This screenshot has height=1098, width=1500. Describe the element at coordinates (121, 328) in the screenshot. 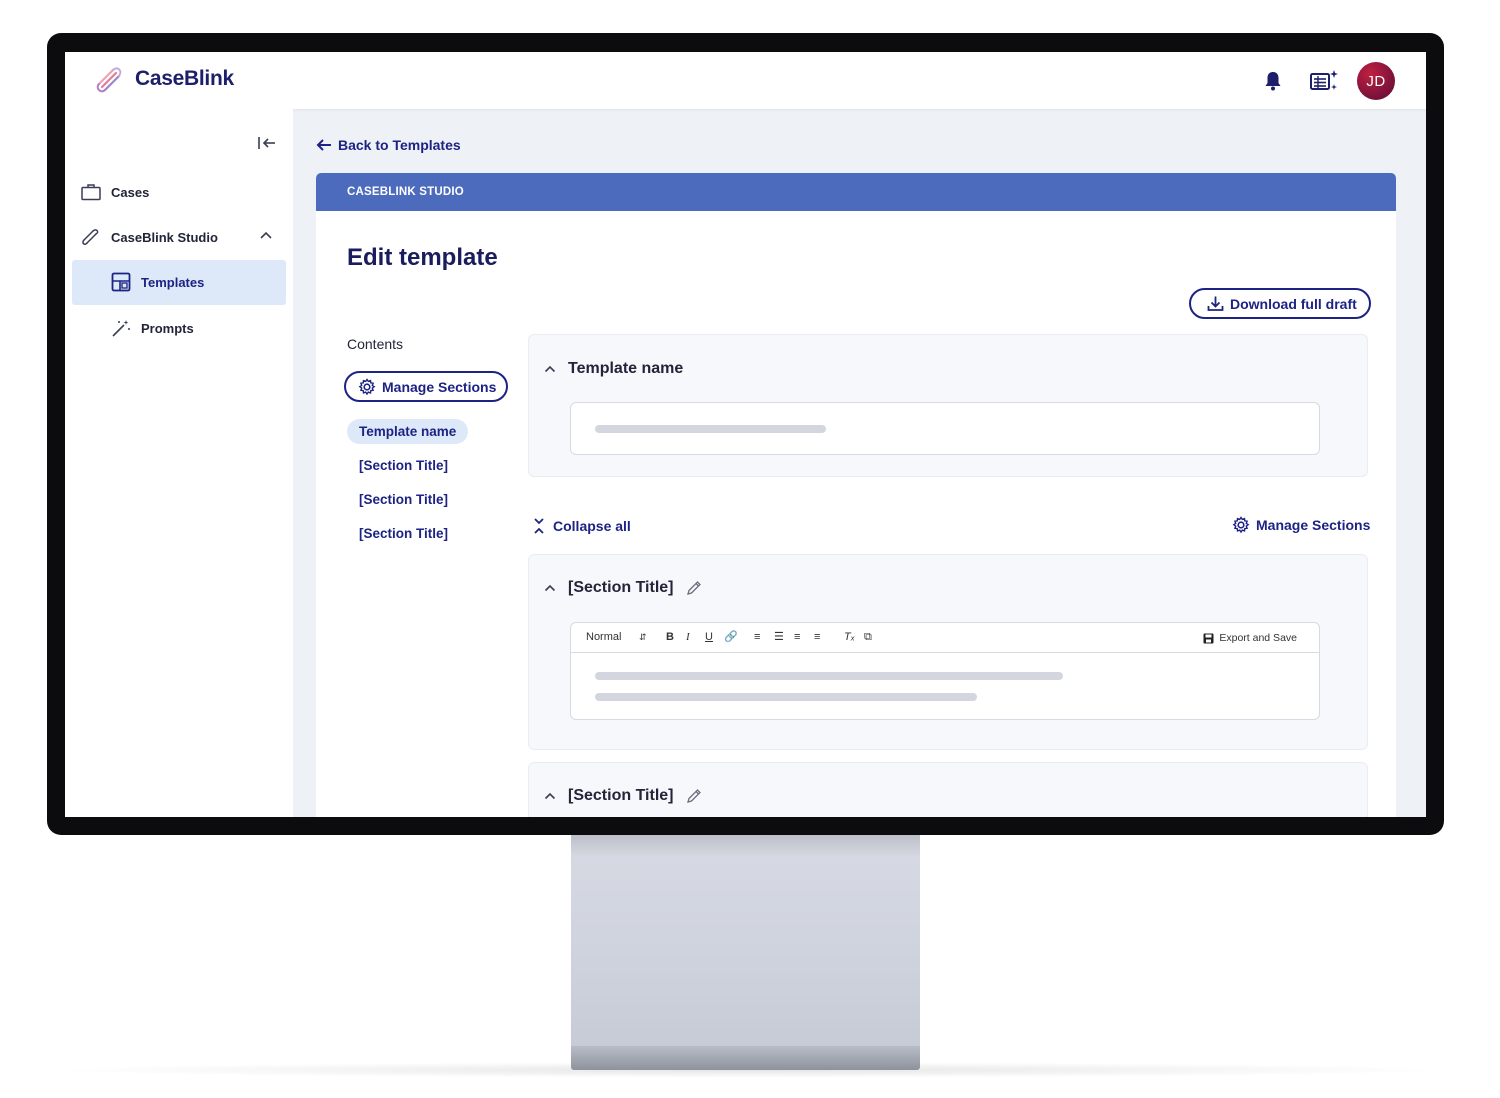

I see `magic-wand-icon` at that location.